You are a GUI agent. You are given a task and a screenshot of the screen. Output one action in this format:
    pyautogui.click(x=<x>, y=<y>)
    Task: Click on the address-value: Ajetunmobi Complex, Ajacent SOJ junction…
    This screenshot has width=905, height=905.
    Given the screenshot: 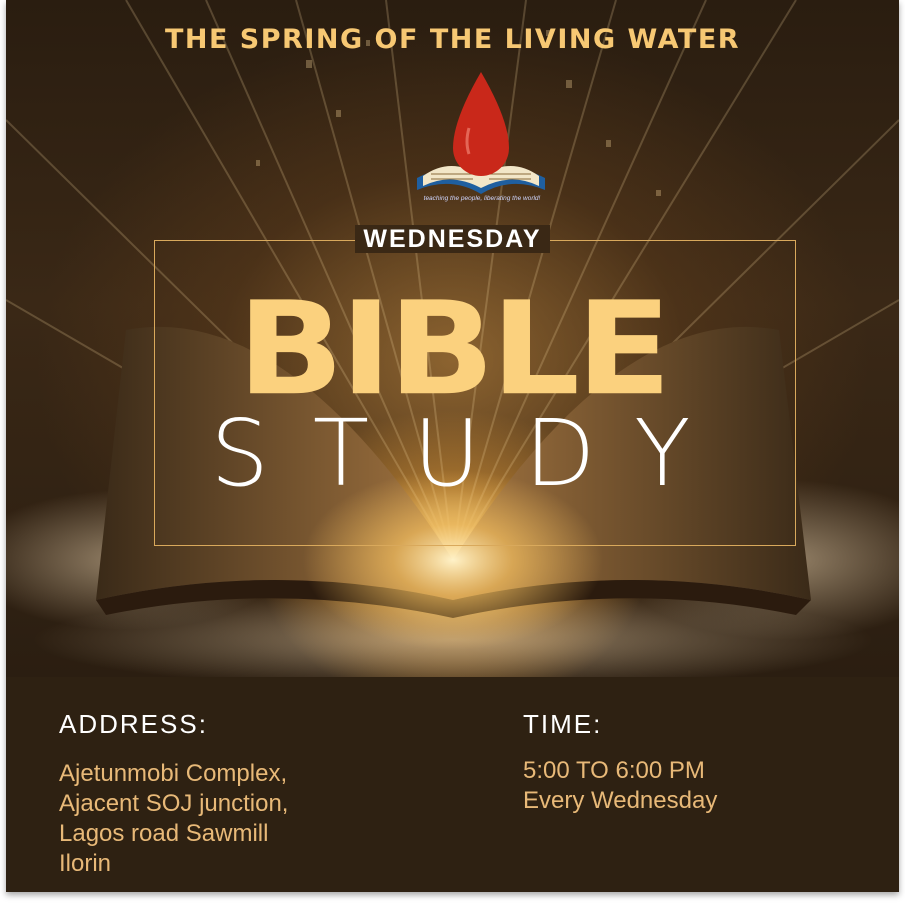 What is the action you would take?
    pyautogui.click(x=173, y=819)
    